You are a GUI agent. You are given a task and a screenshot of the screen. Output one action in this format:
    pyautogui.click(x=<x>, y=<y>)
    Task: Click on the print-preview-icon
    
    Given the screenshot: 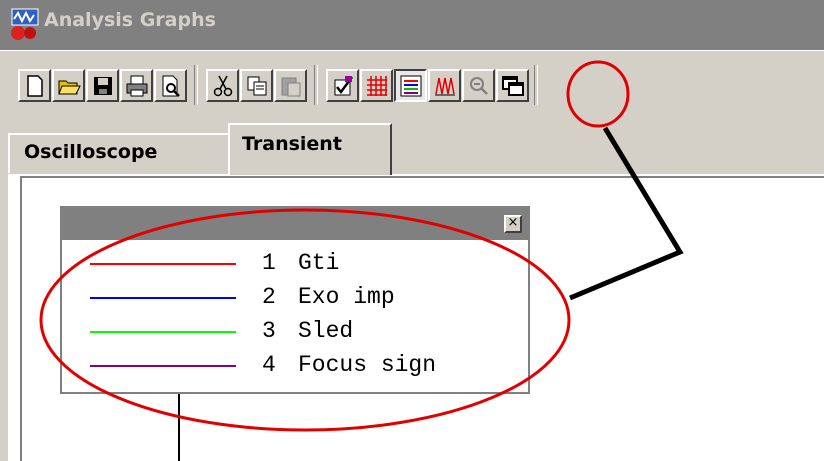 What is the action you would take?
    pyautogui.click(x=171, y=86)
    